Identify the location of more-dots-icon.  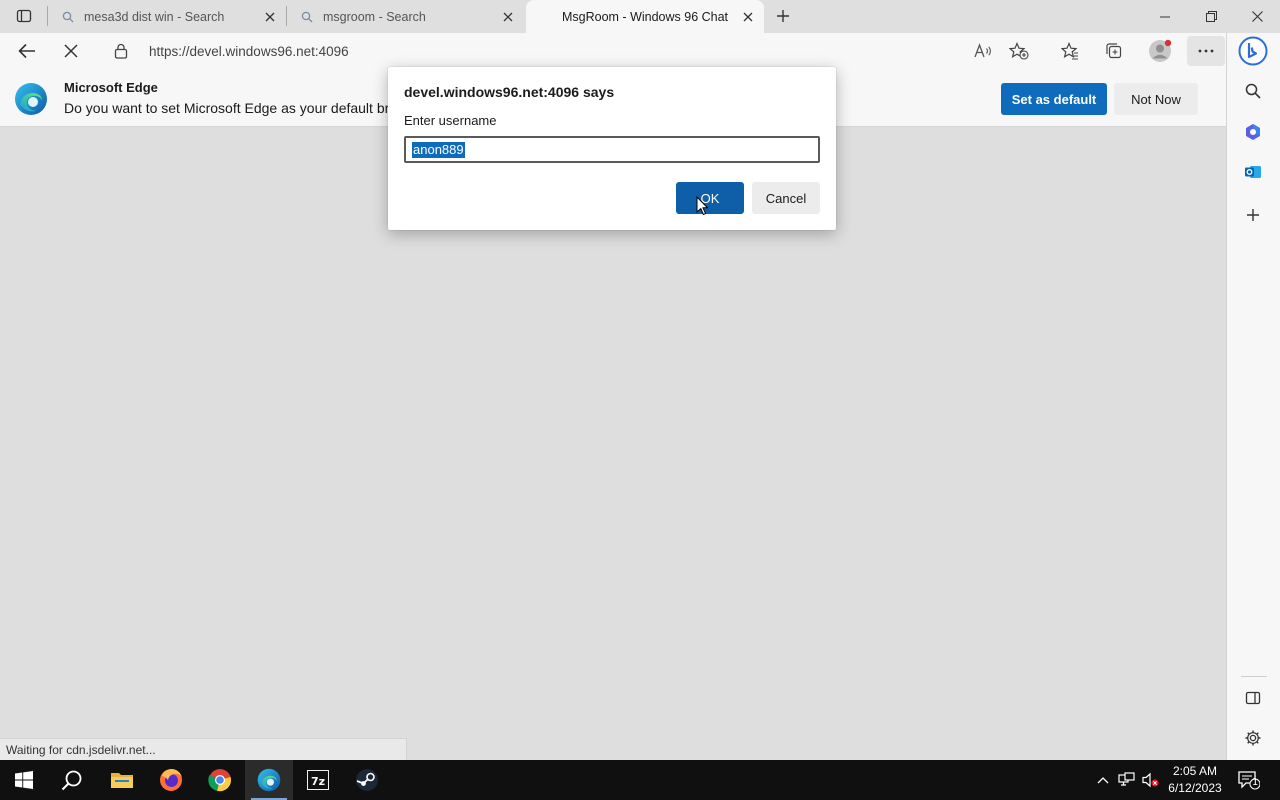
(1206, 51).